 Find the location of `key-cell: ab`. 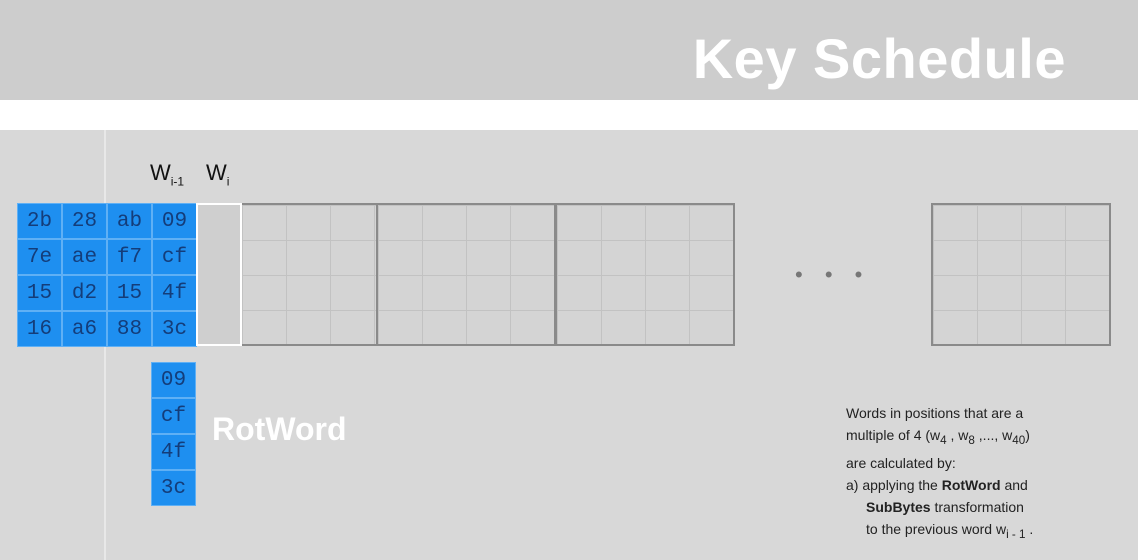

key-cell: ab is located at coordinates (129, 221).